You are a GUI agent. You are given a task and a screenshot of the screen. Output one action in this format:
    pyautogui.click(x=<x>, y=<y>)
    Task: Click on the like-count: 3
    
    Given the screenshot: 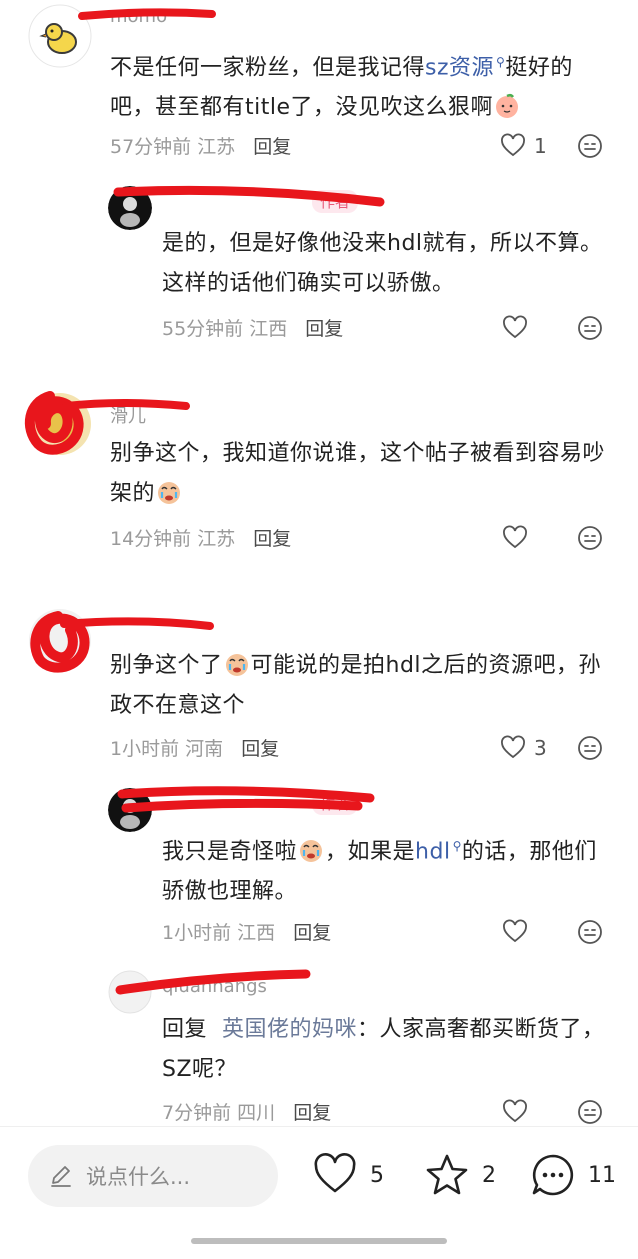 What is the action you would take?
    pyautogui.click(x=540, y=748)
    